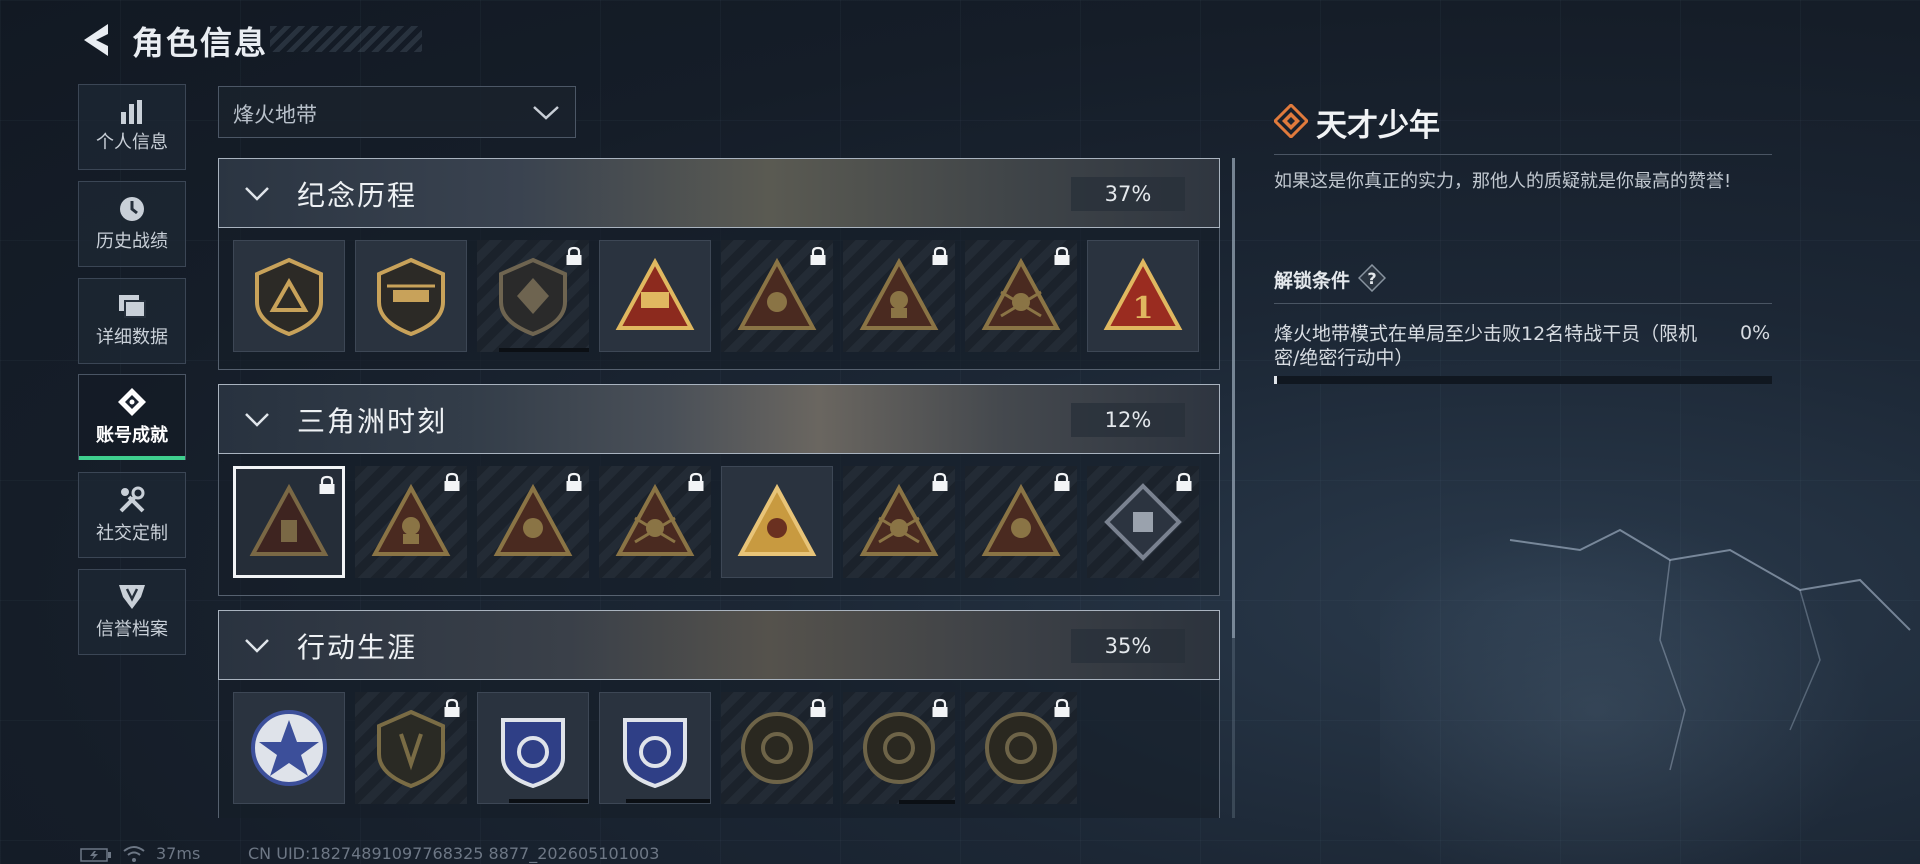  Describe the element at coordinates (95, 855) in the screenshot. I see `battery-icon` at that location.